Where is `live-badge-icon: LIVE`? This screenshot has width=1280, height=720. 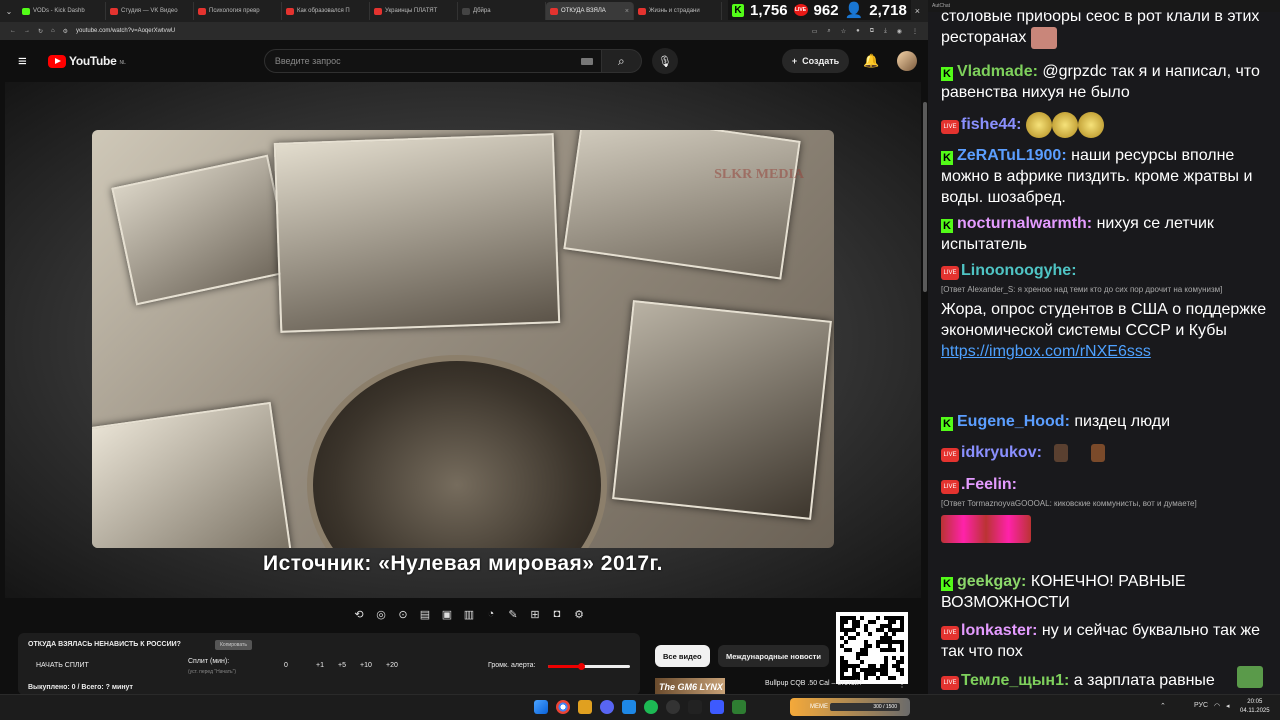
live-badge-icon: LIVE is located at coordinates (950, 633).